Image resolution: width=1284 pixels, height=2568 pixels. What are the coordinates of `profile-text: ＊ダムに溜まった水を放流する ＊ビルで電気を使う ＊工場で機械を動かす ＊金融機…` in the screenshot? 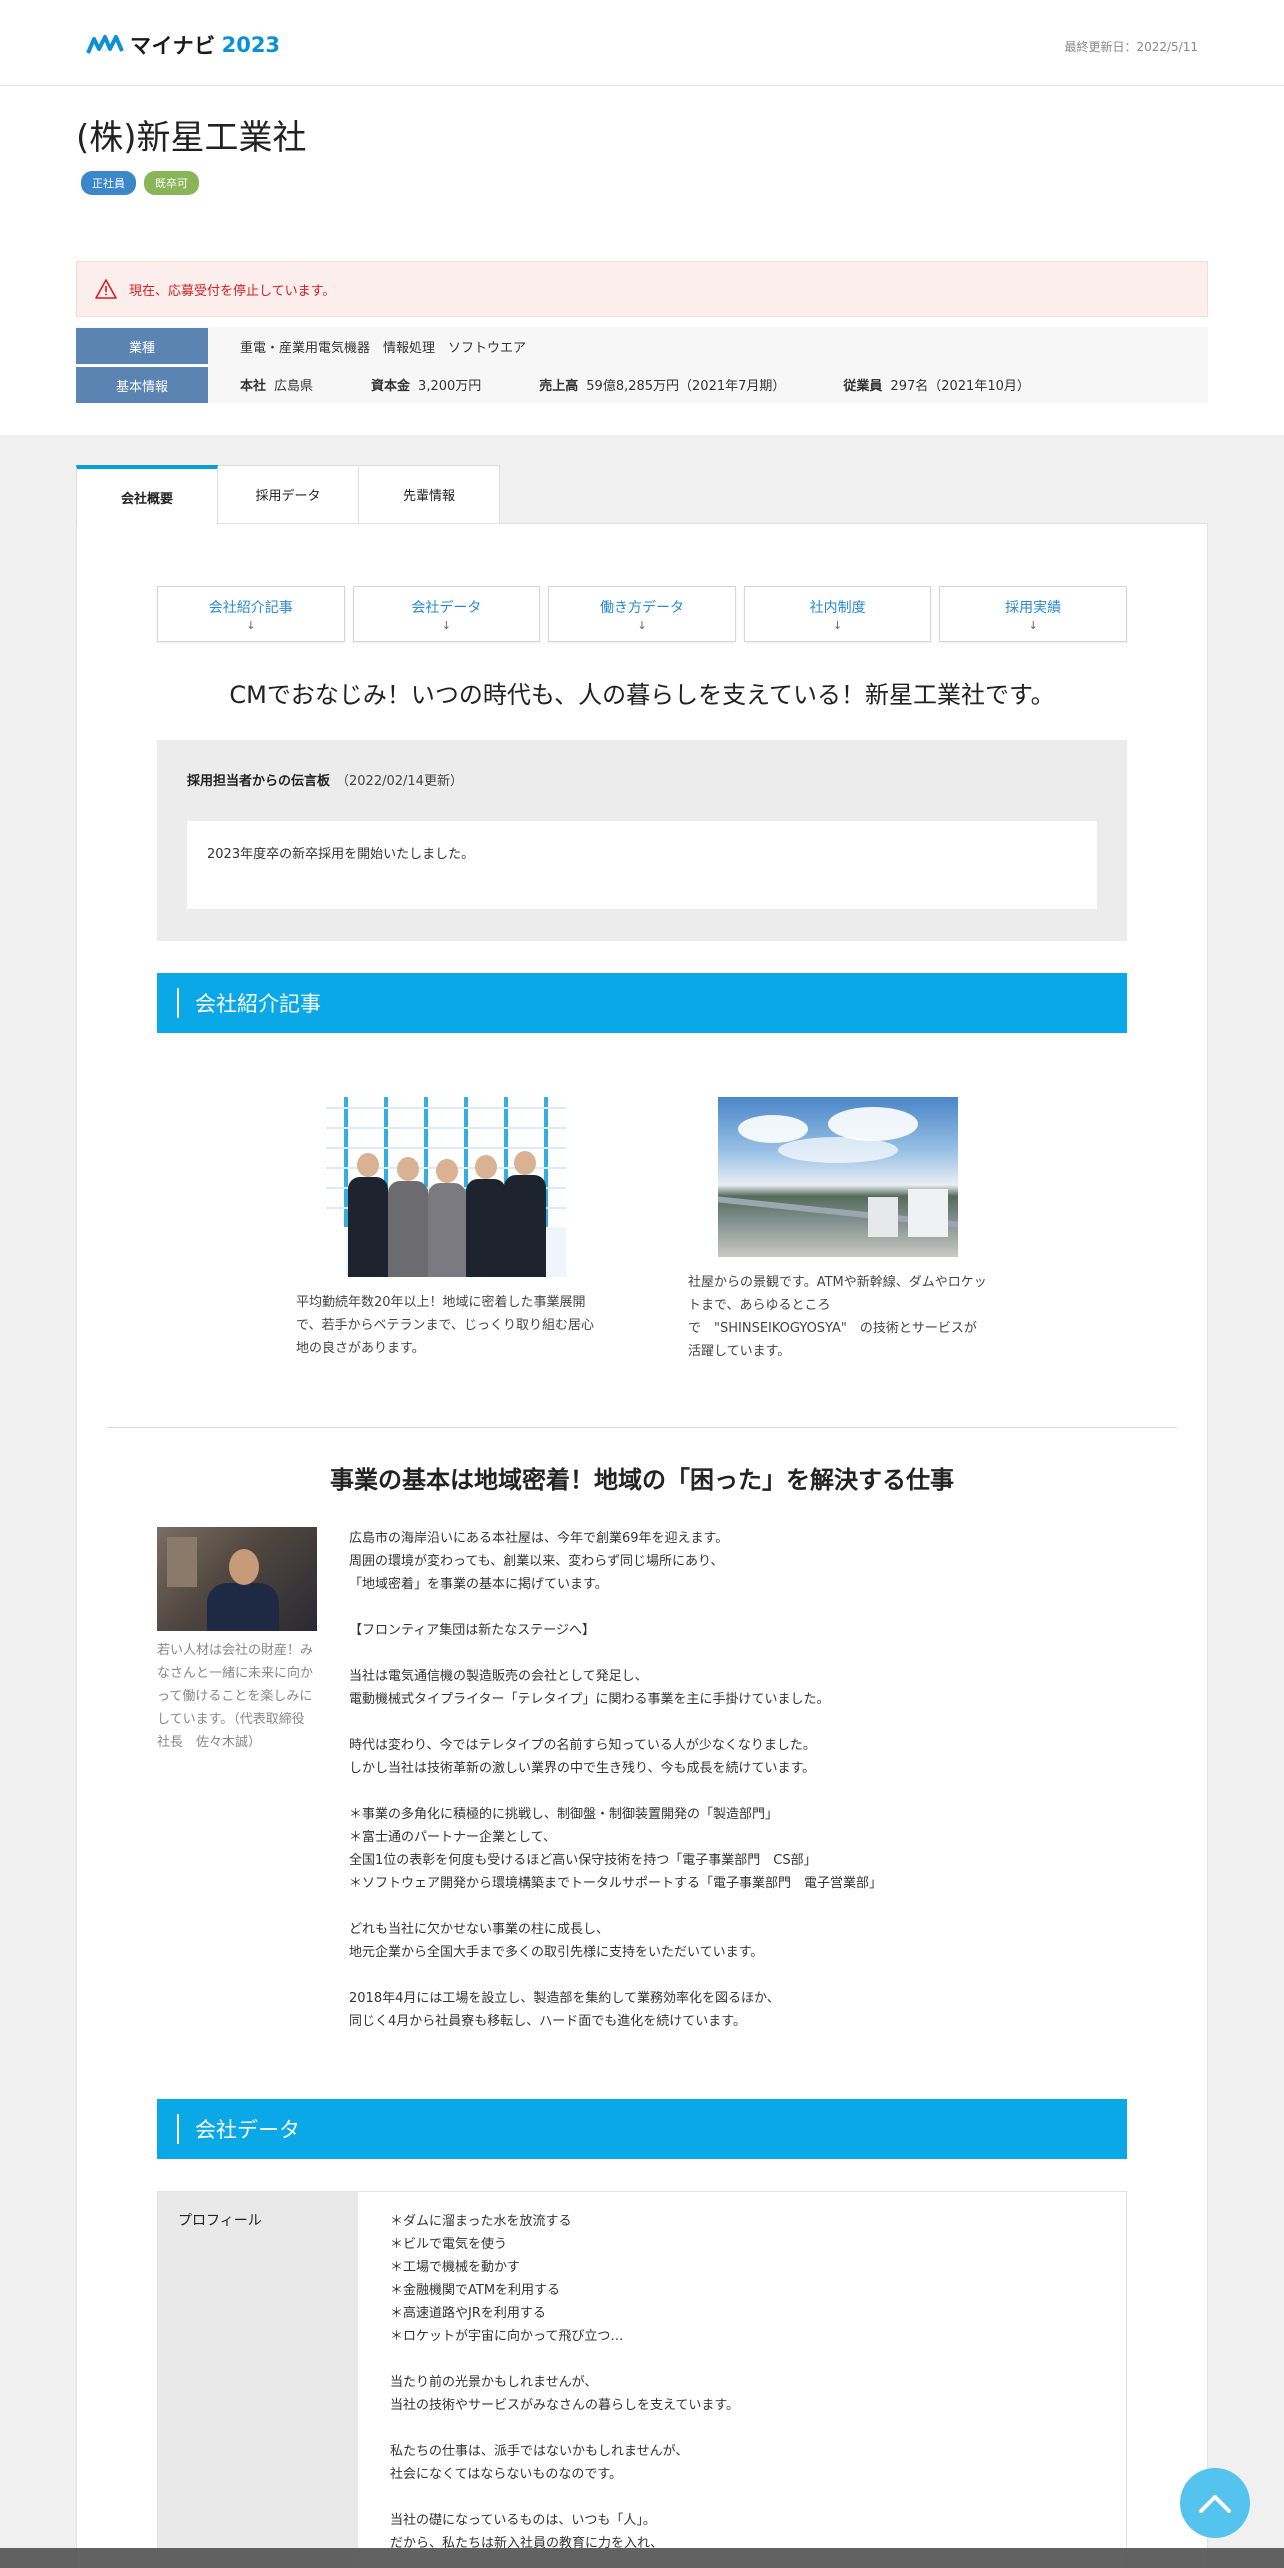 It's located at (565, 2382).